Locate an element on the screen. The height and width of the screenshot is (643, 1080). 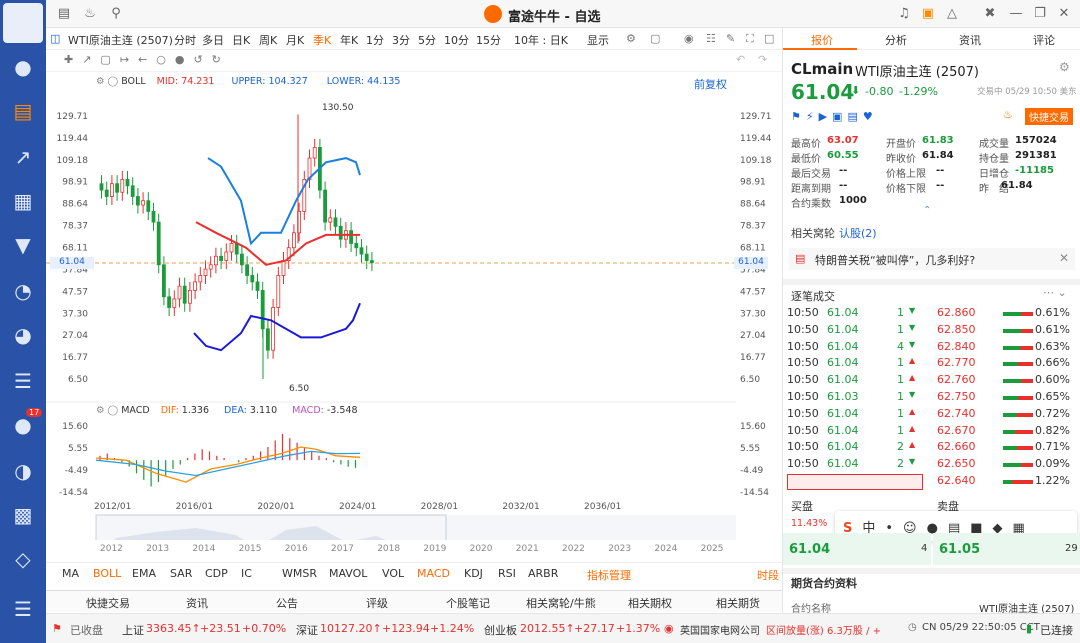
boll-settings-icon: ⚙ ◯ is located at coordinates (107, 81).